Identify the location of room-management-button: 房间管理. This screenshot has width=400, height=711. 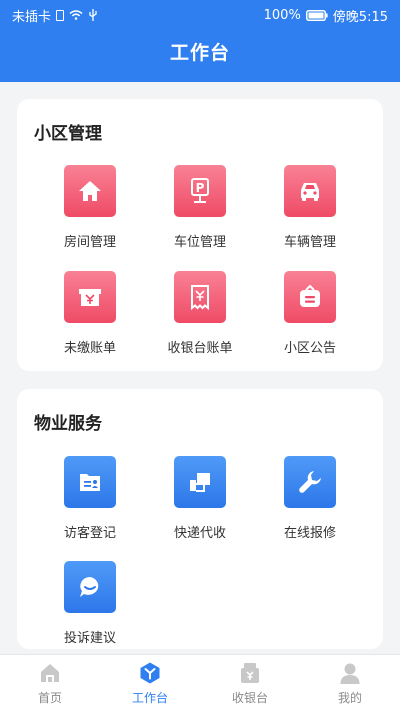
(90, 207).